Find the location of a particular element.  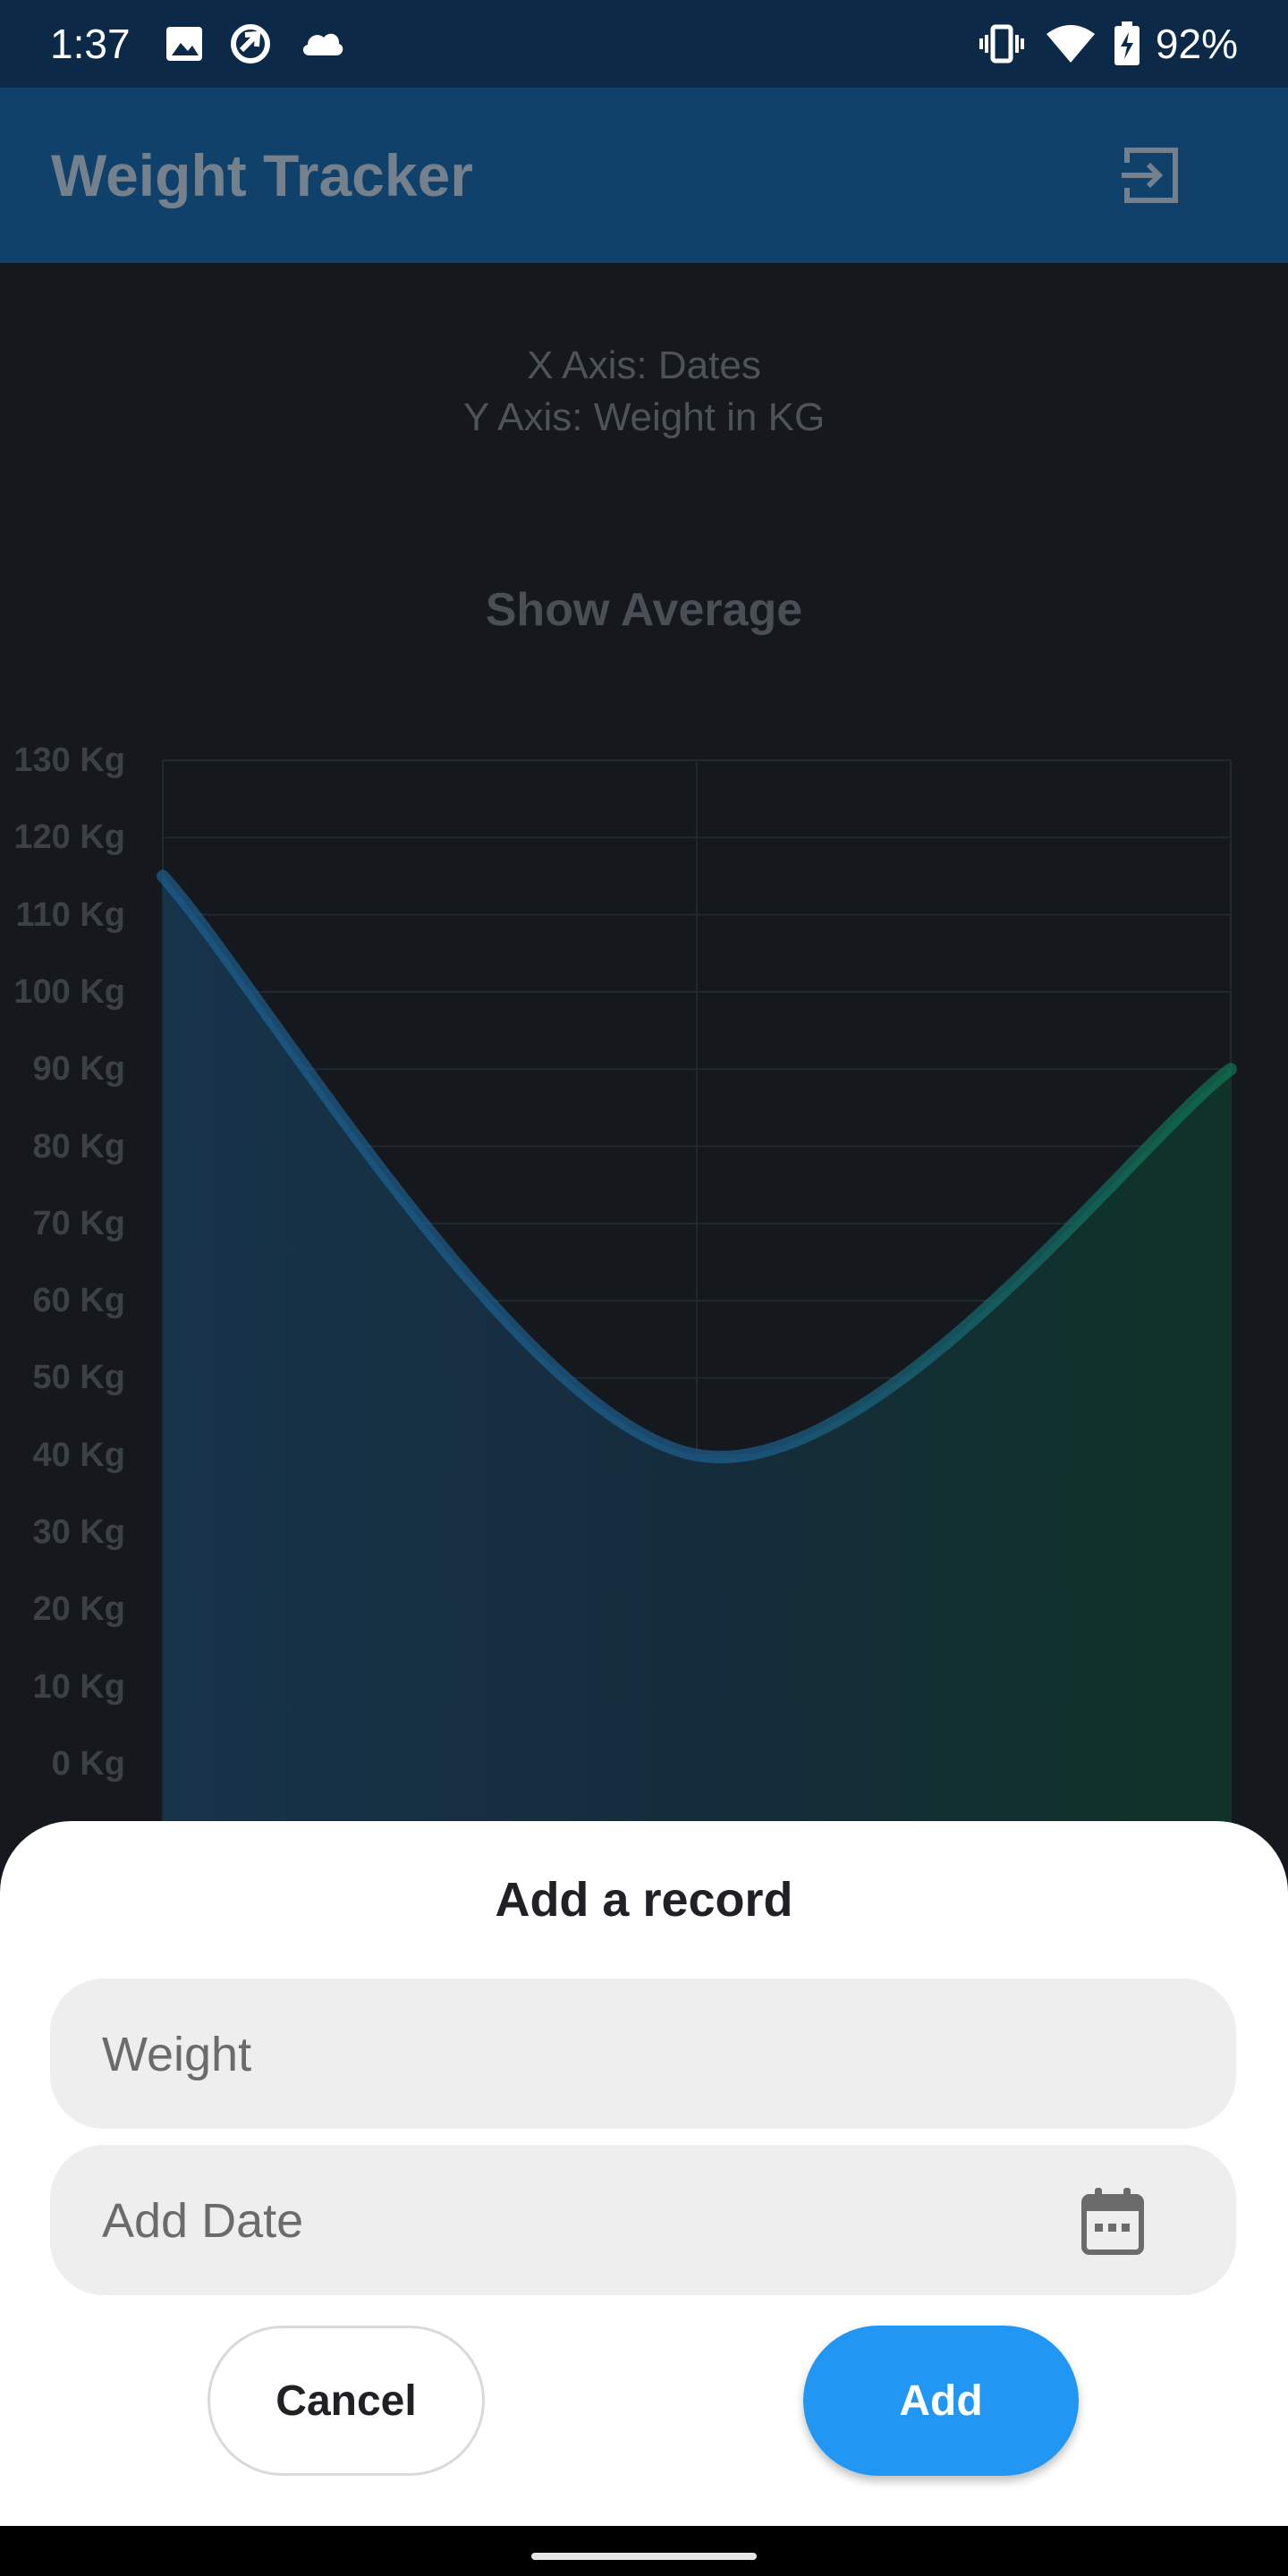

calendar-icon is located at coordinates (1112, 2222).